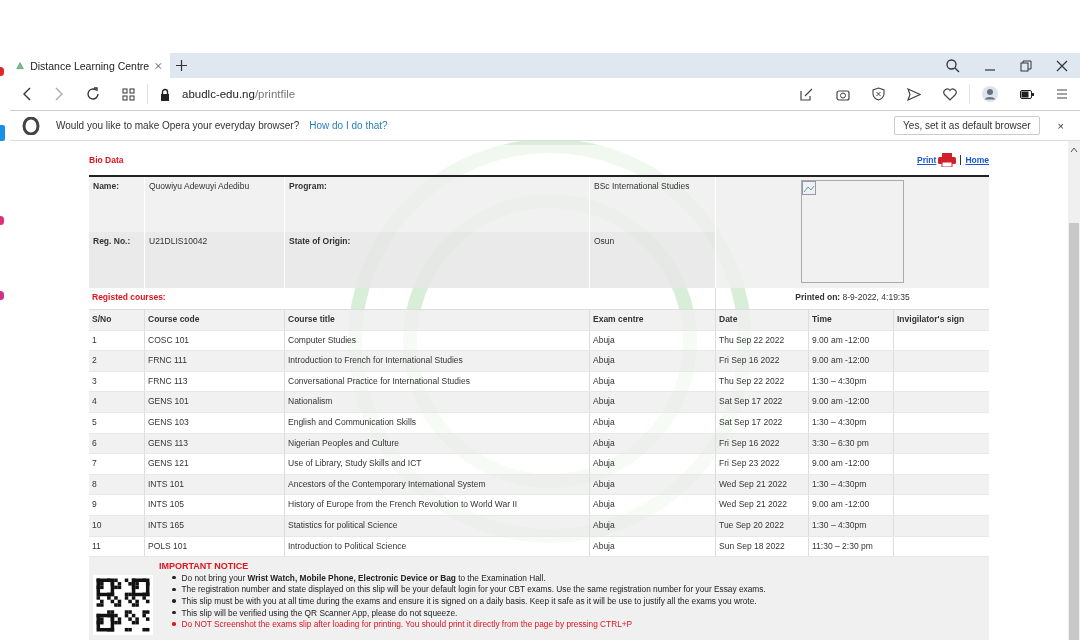  I want to click on qr-code-icon, so click(123, 605).